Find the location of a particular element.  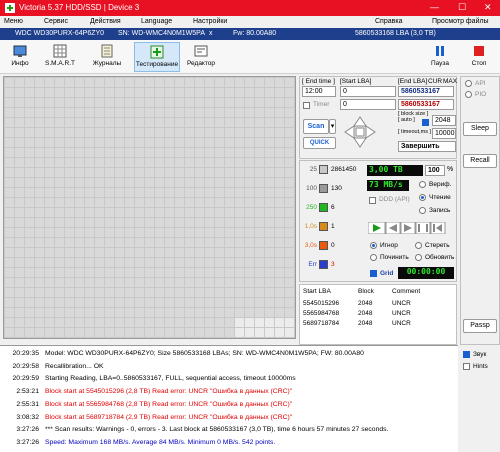

close-button: ✕ is located at coordinates (488, 7).